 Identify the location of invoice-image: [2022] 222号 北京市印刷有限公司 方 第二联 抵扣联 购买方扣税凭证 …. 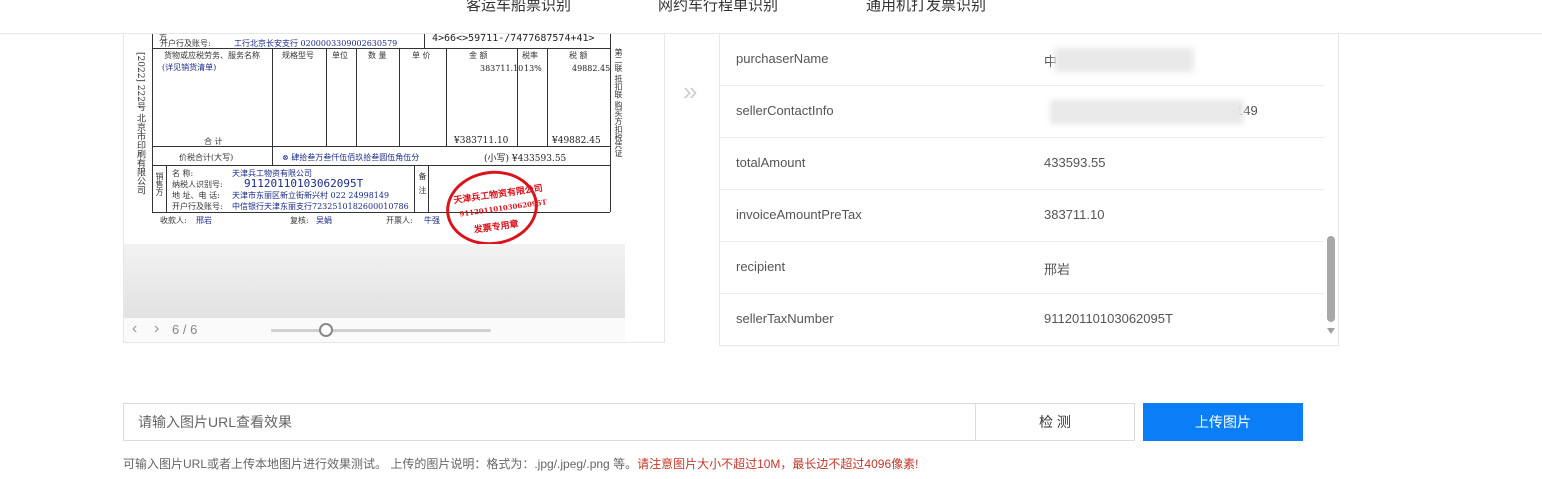
(374, 139).